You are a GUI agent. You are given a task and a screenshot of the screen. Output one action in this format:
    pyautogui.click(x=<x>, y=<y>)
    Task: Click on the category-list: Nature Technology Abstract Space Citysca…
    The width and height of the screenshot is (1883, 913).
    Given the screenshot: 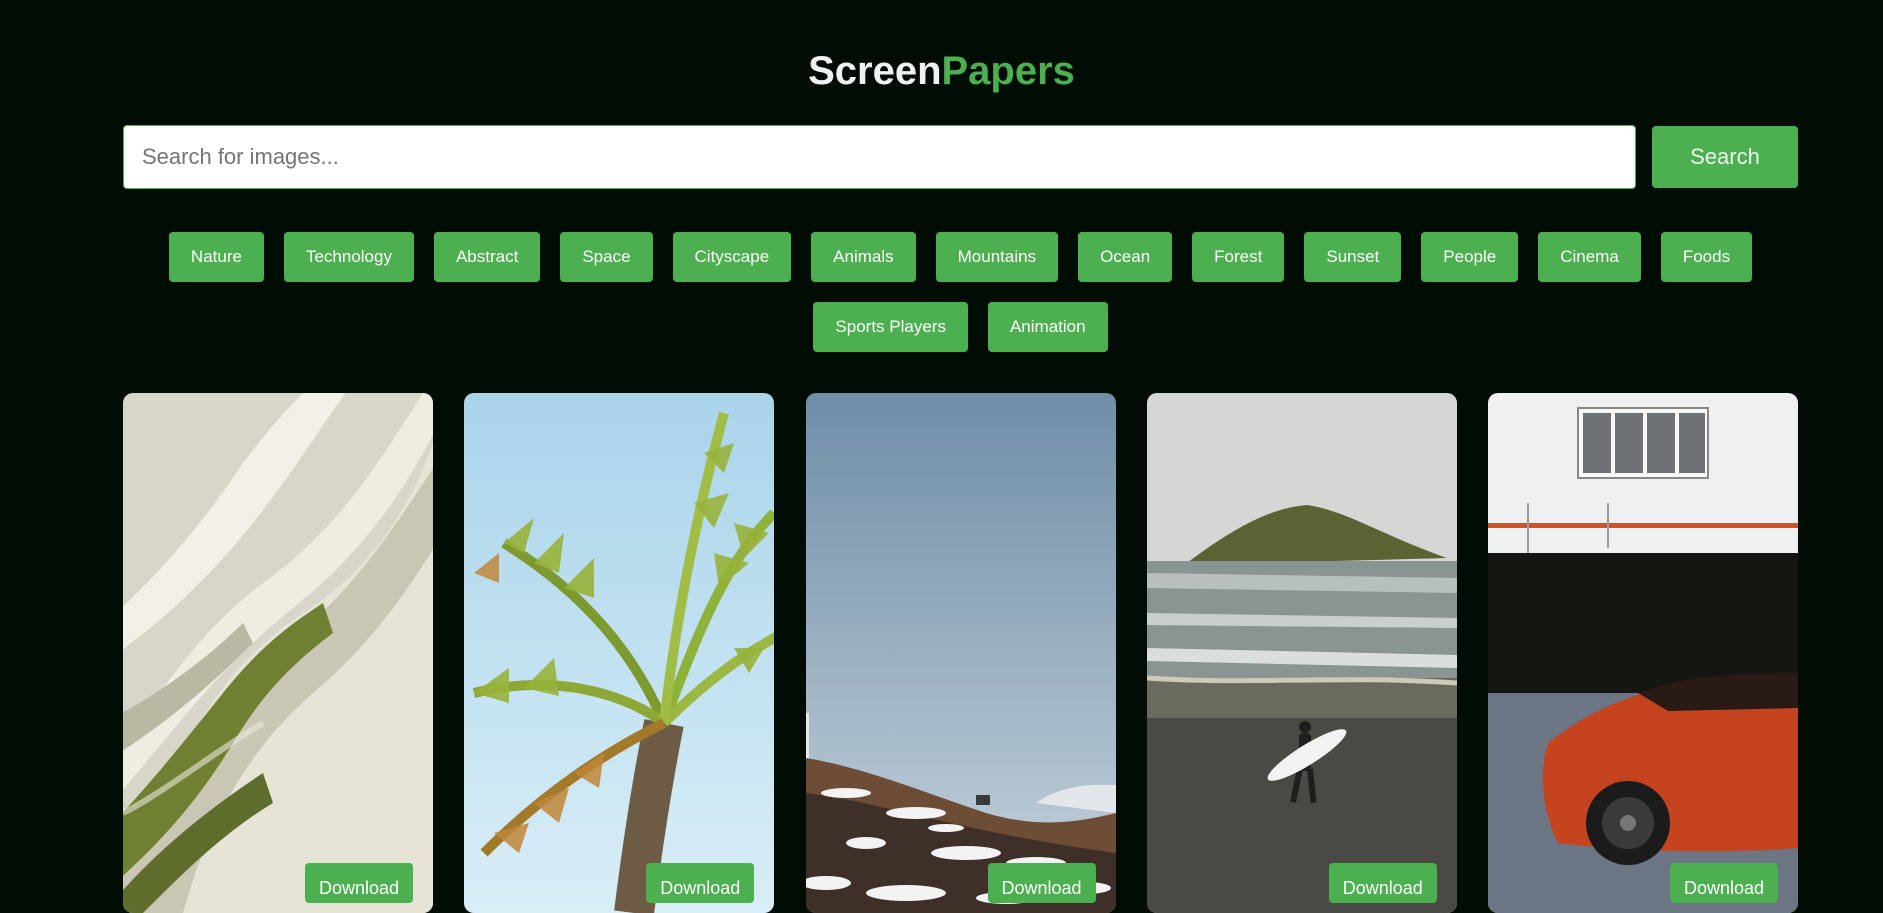 What is the action you would take?
    pyautogui.click(x=960, y=292)
    